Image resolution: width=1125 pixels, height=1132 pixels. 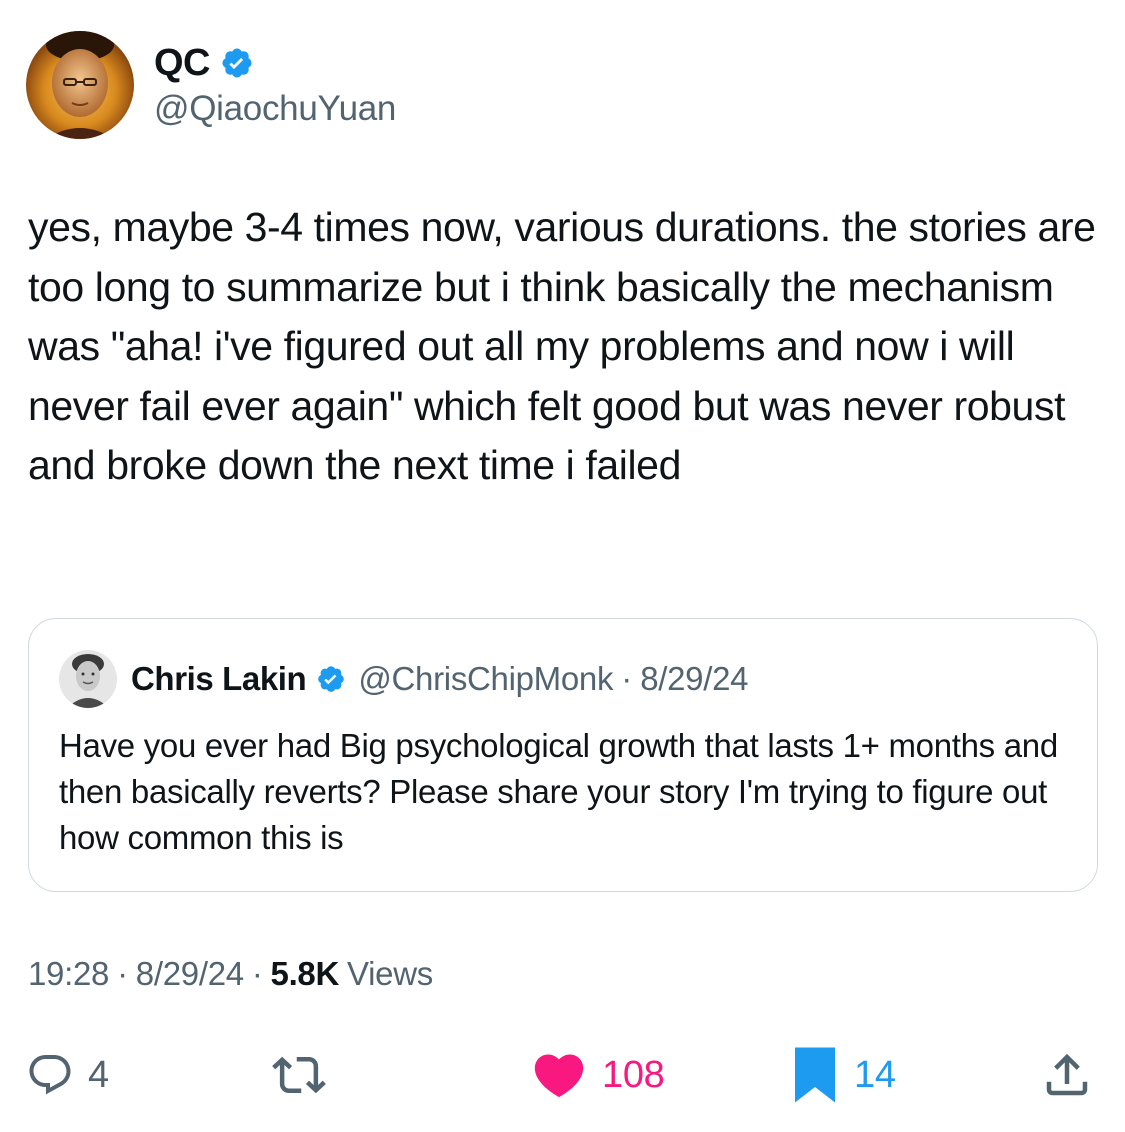 What do you see at coordinates (331, 679) in the screenshot?
I see `quoted-verified-badge-icon` at bounding box center [331, 679].